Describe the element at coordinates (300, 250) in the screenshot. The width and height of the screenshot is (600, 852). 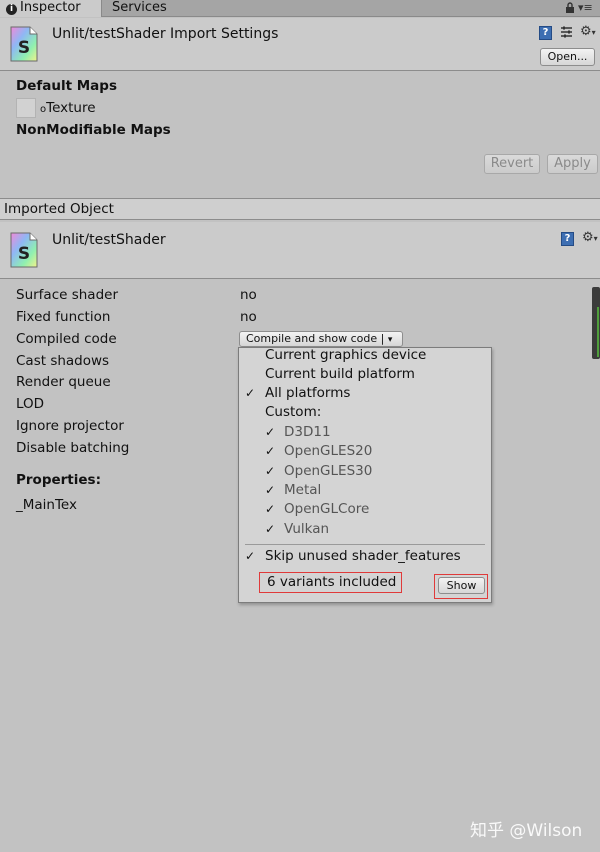
I see `imported-object-header` at that location.